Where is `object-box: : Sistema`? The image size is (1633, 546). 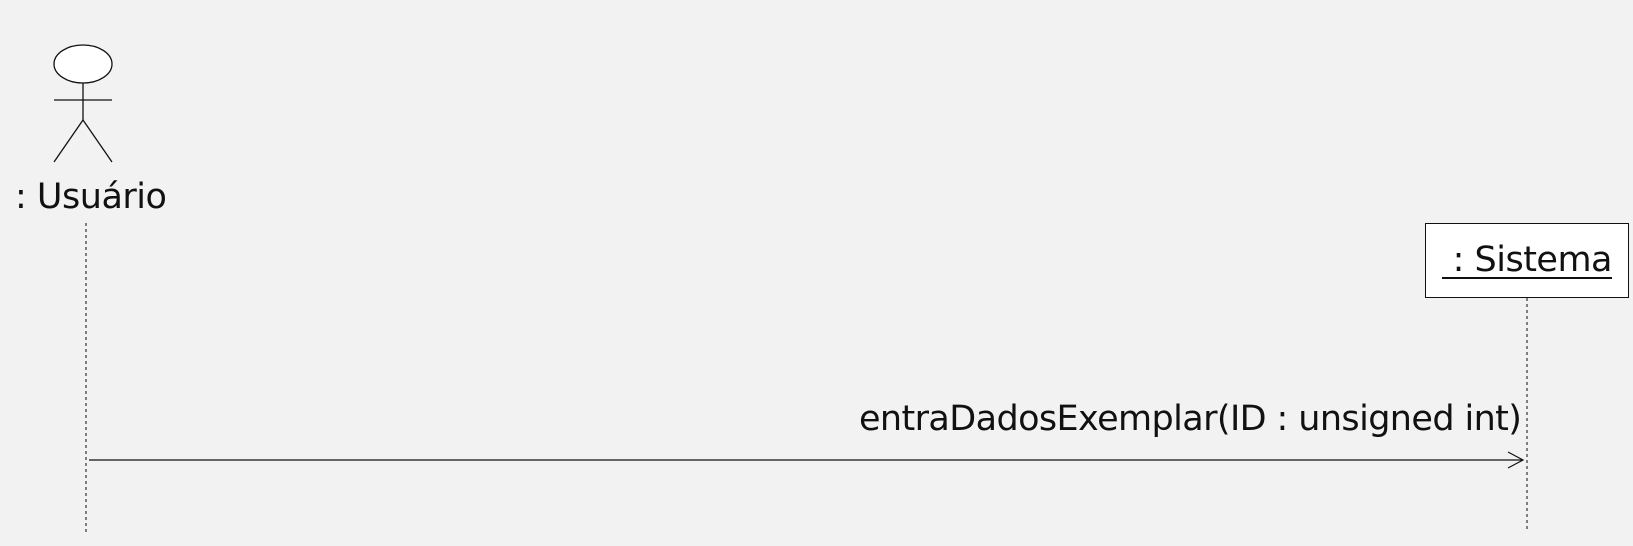
object-box: : Sistema is located at coordinates (1527, 260).